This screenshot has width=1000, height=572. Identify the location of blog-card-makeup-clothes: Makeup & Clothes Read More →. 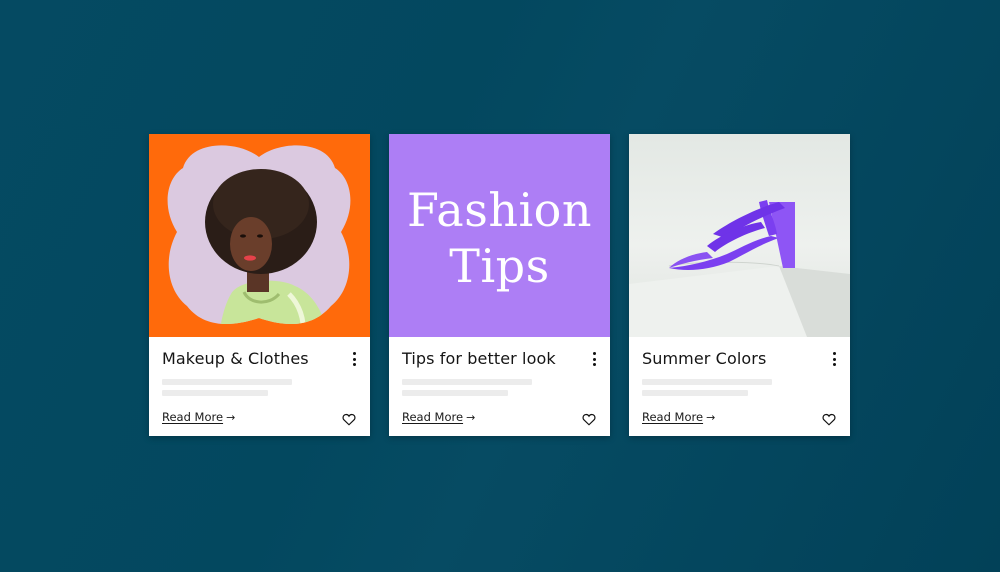
(259, 285).